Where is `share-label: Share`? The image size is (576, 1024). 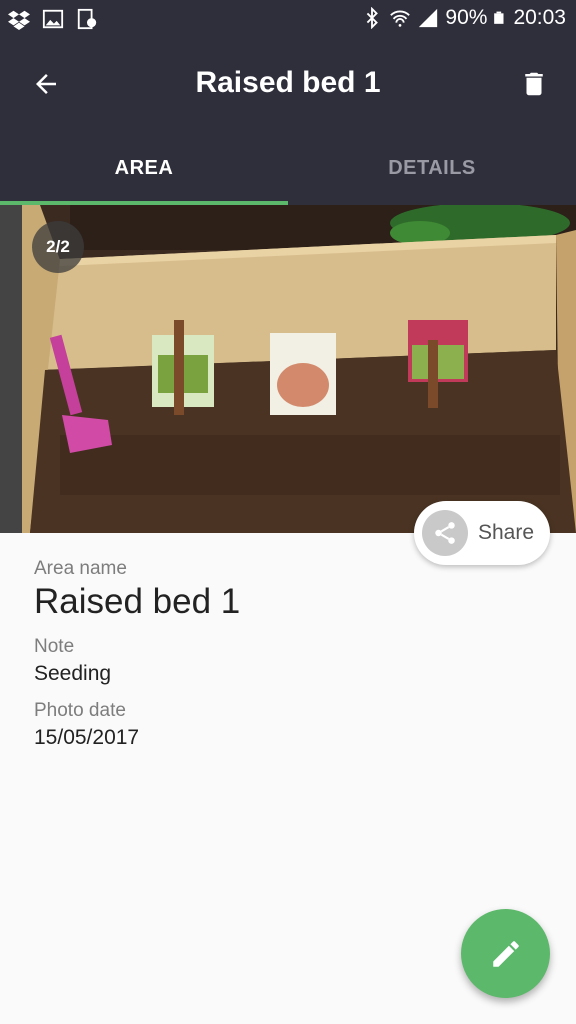
share-label: Share is located at coordinates (506, 532).